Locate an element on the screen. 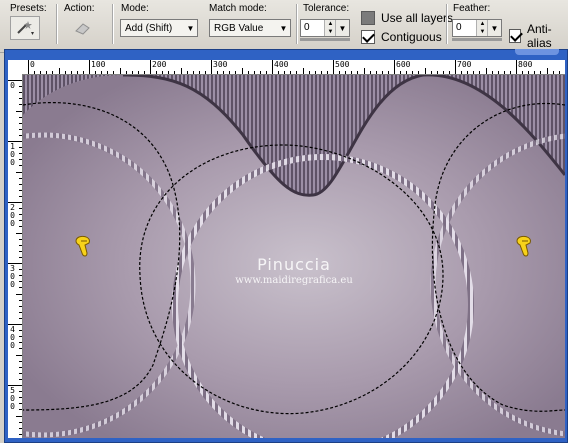 This screenshot has width=568, height=443. tolerance-spinner: 0 ▲ ▼ ▼ is located at coordinates (325, 28).